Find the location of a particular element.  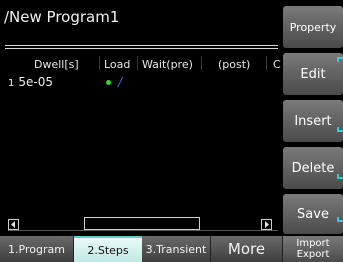

tab-more: More is located at coordinates (247, 249).